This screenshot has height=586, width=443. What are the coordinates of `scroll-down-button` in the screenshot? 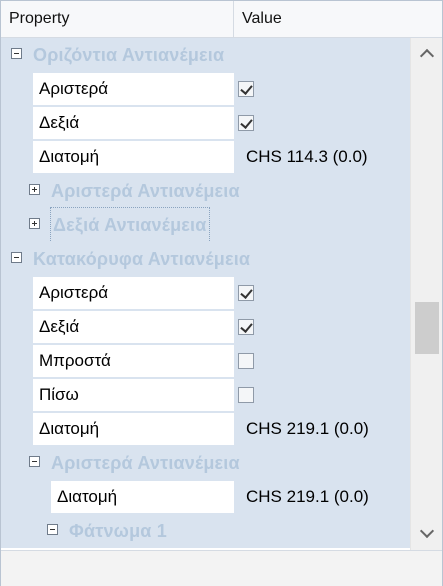 It's located at (427, 534).